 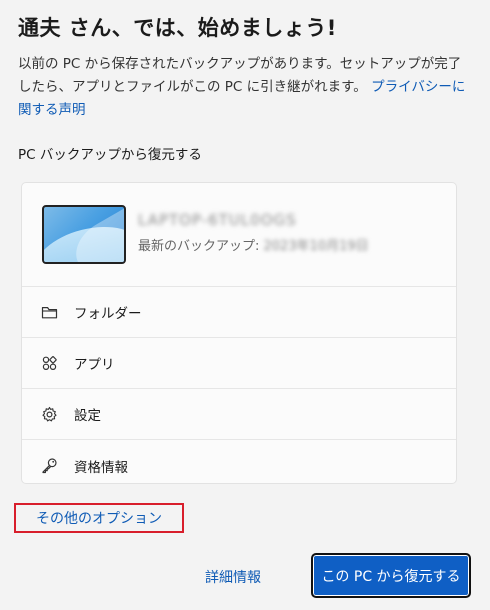 What do you see at coordinates (101, 467) in the screenshot?
I see `list-item-label: 資格情報` at bounding box center [101, 467].